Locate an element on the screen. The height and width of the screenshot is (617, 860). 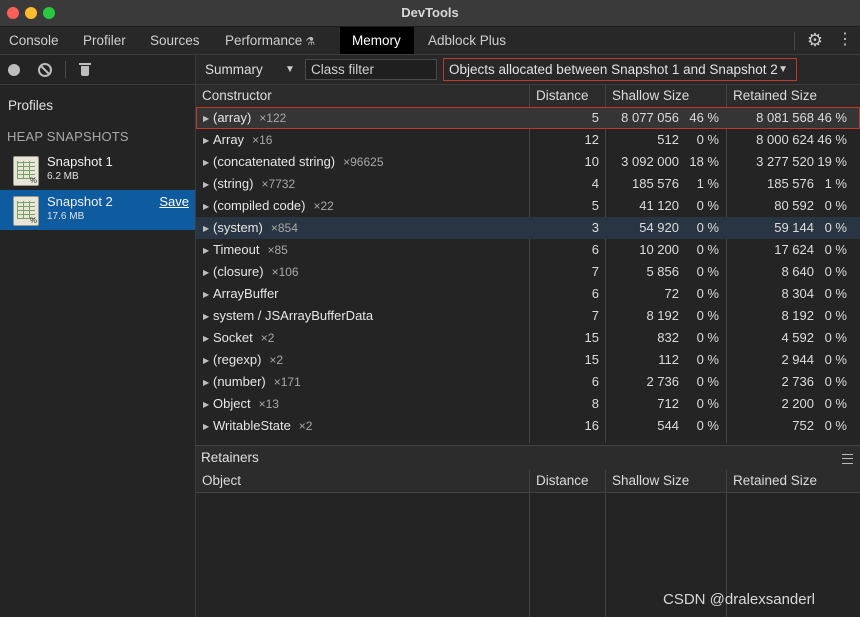
shallow-size-cell: 5 856 0 % is located at coordinates (665, 272).